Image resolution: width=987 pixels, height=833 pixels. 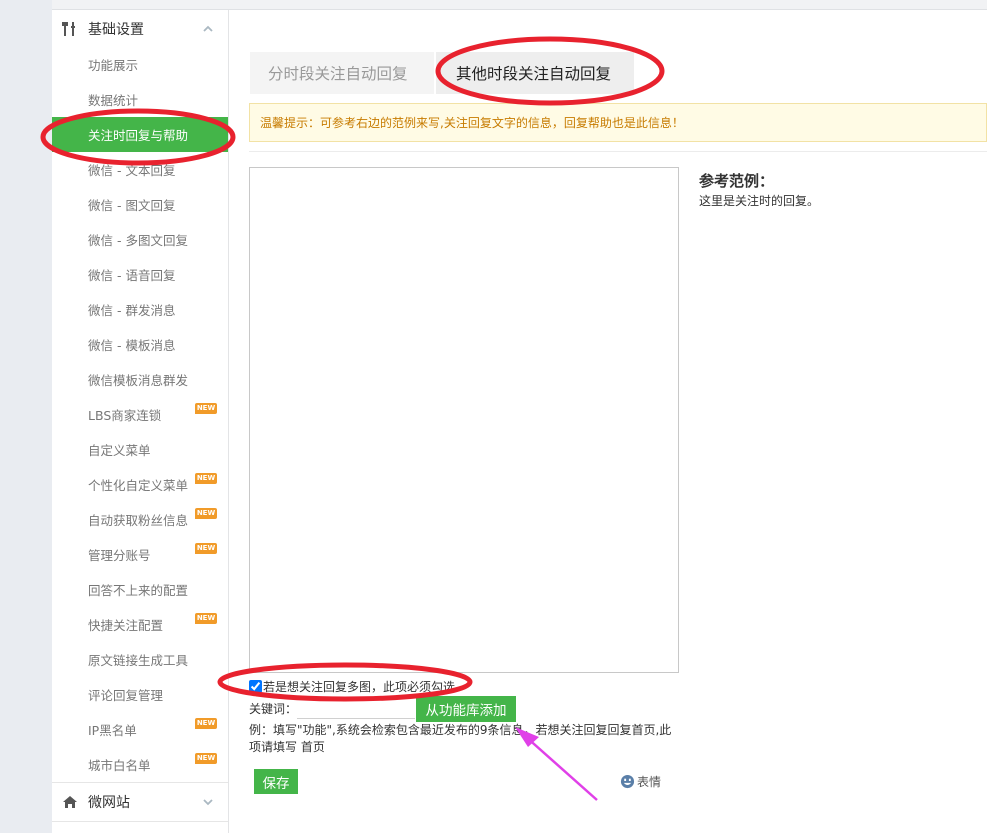 I want to click on sidebar-item: 微信模板消息群发, so click(x=140, y=379).